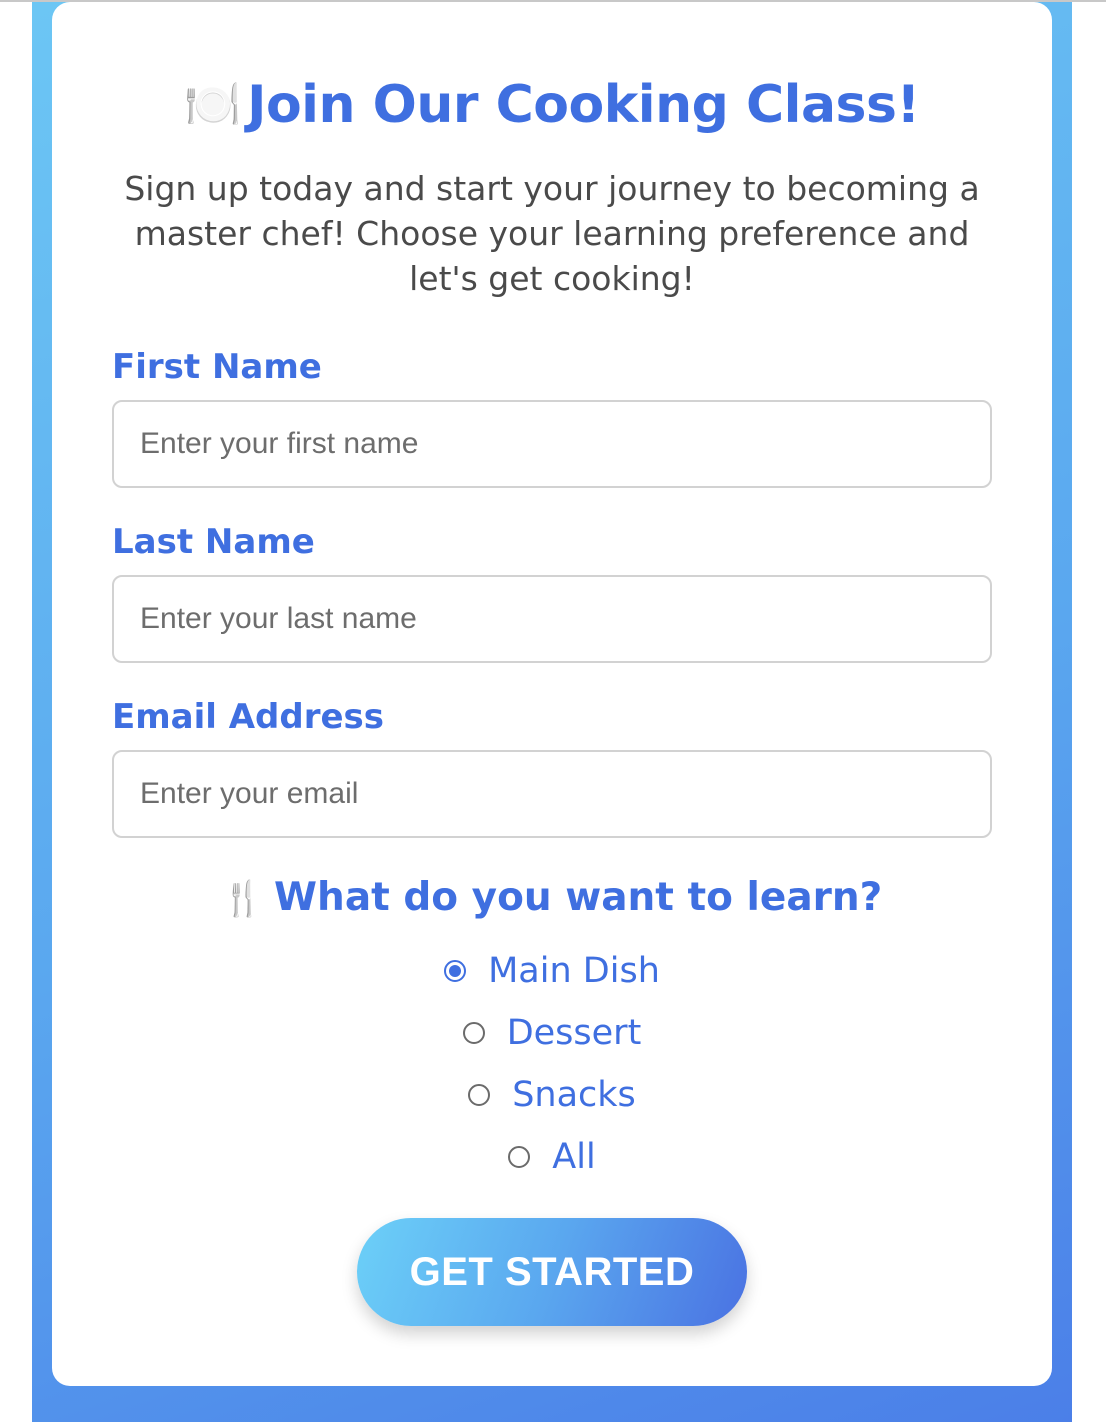 This screenshot has height=1422, width=1106. I want to click on learning-heading: 🍴 What do you want to learn?, so click(552, 898).